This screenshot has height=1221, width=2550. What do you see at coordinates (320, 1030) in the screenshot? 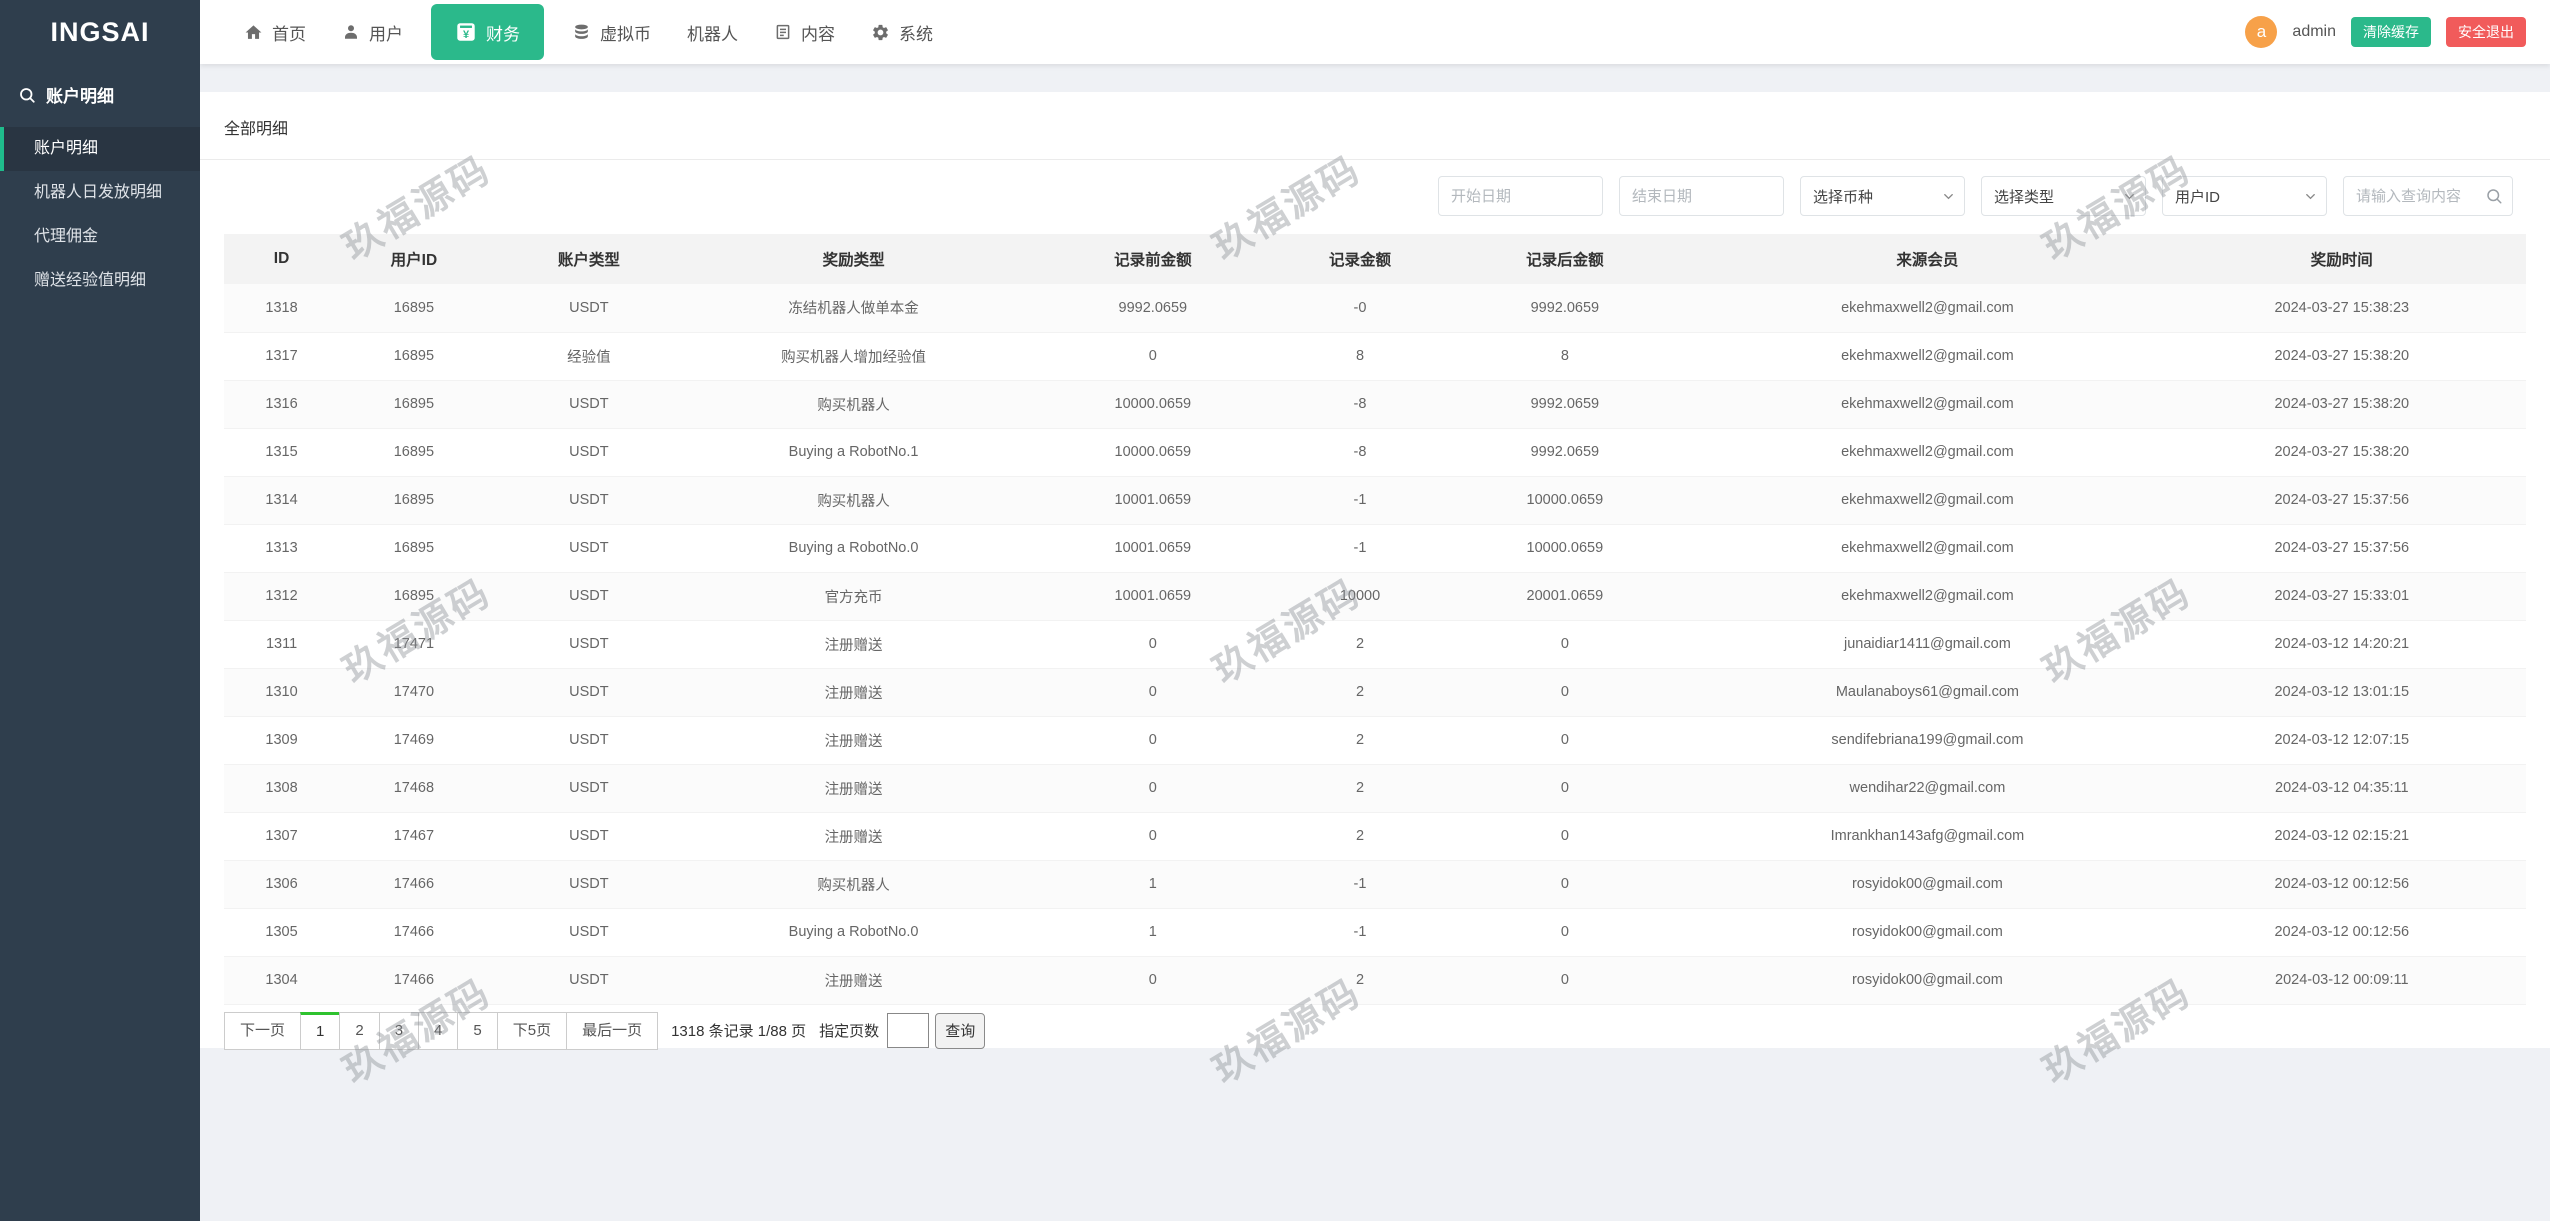
I see `page-1: 1` at bounding box center [320, 1030].